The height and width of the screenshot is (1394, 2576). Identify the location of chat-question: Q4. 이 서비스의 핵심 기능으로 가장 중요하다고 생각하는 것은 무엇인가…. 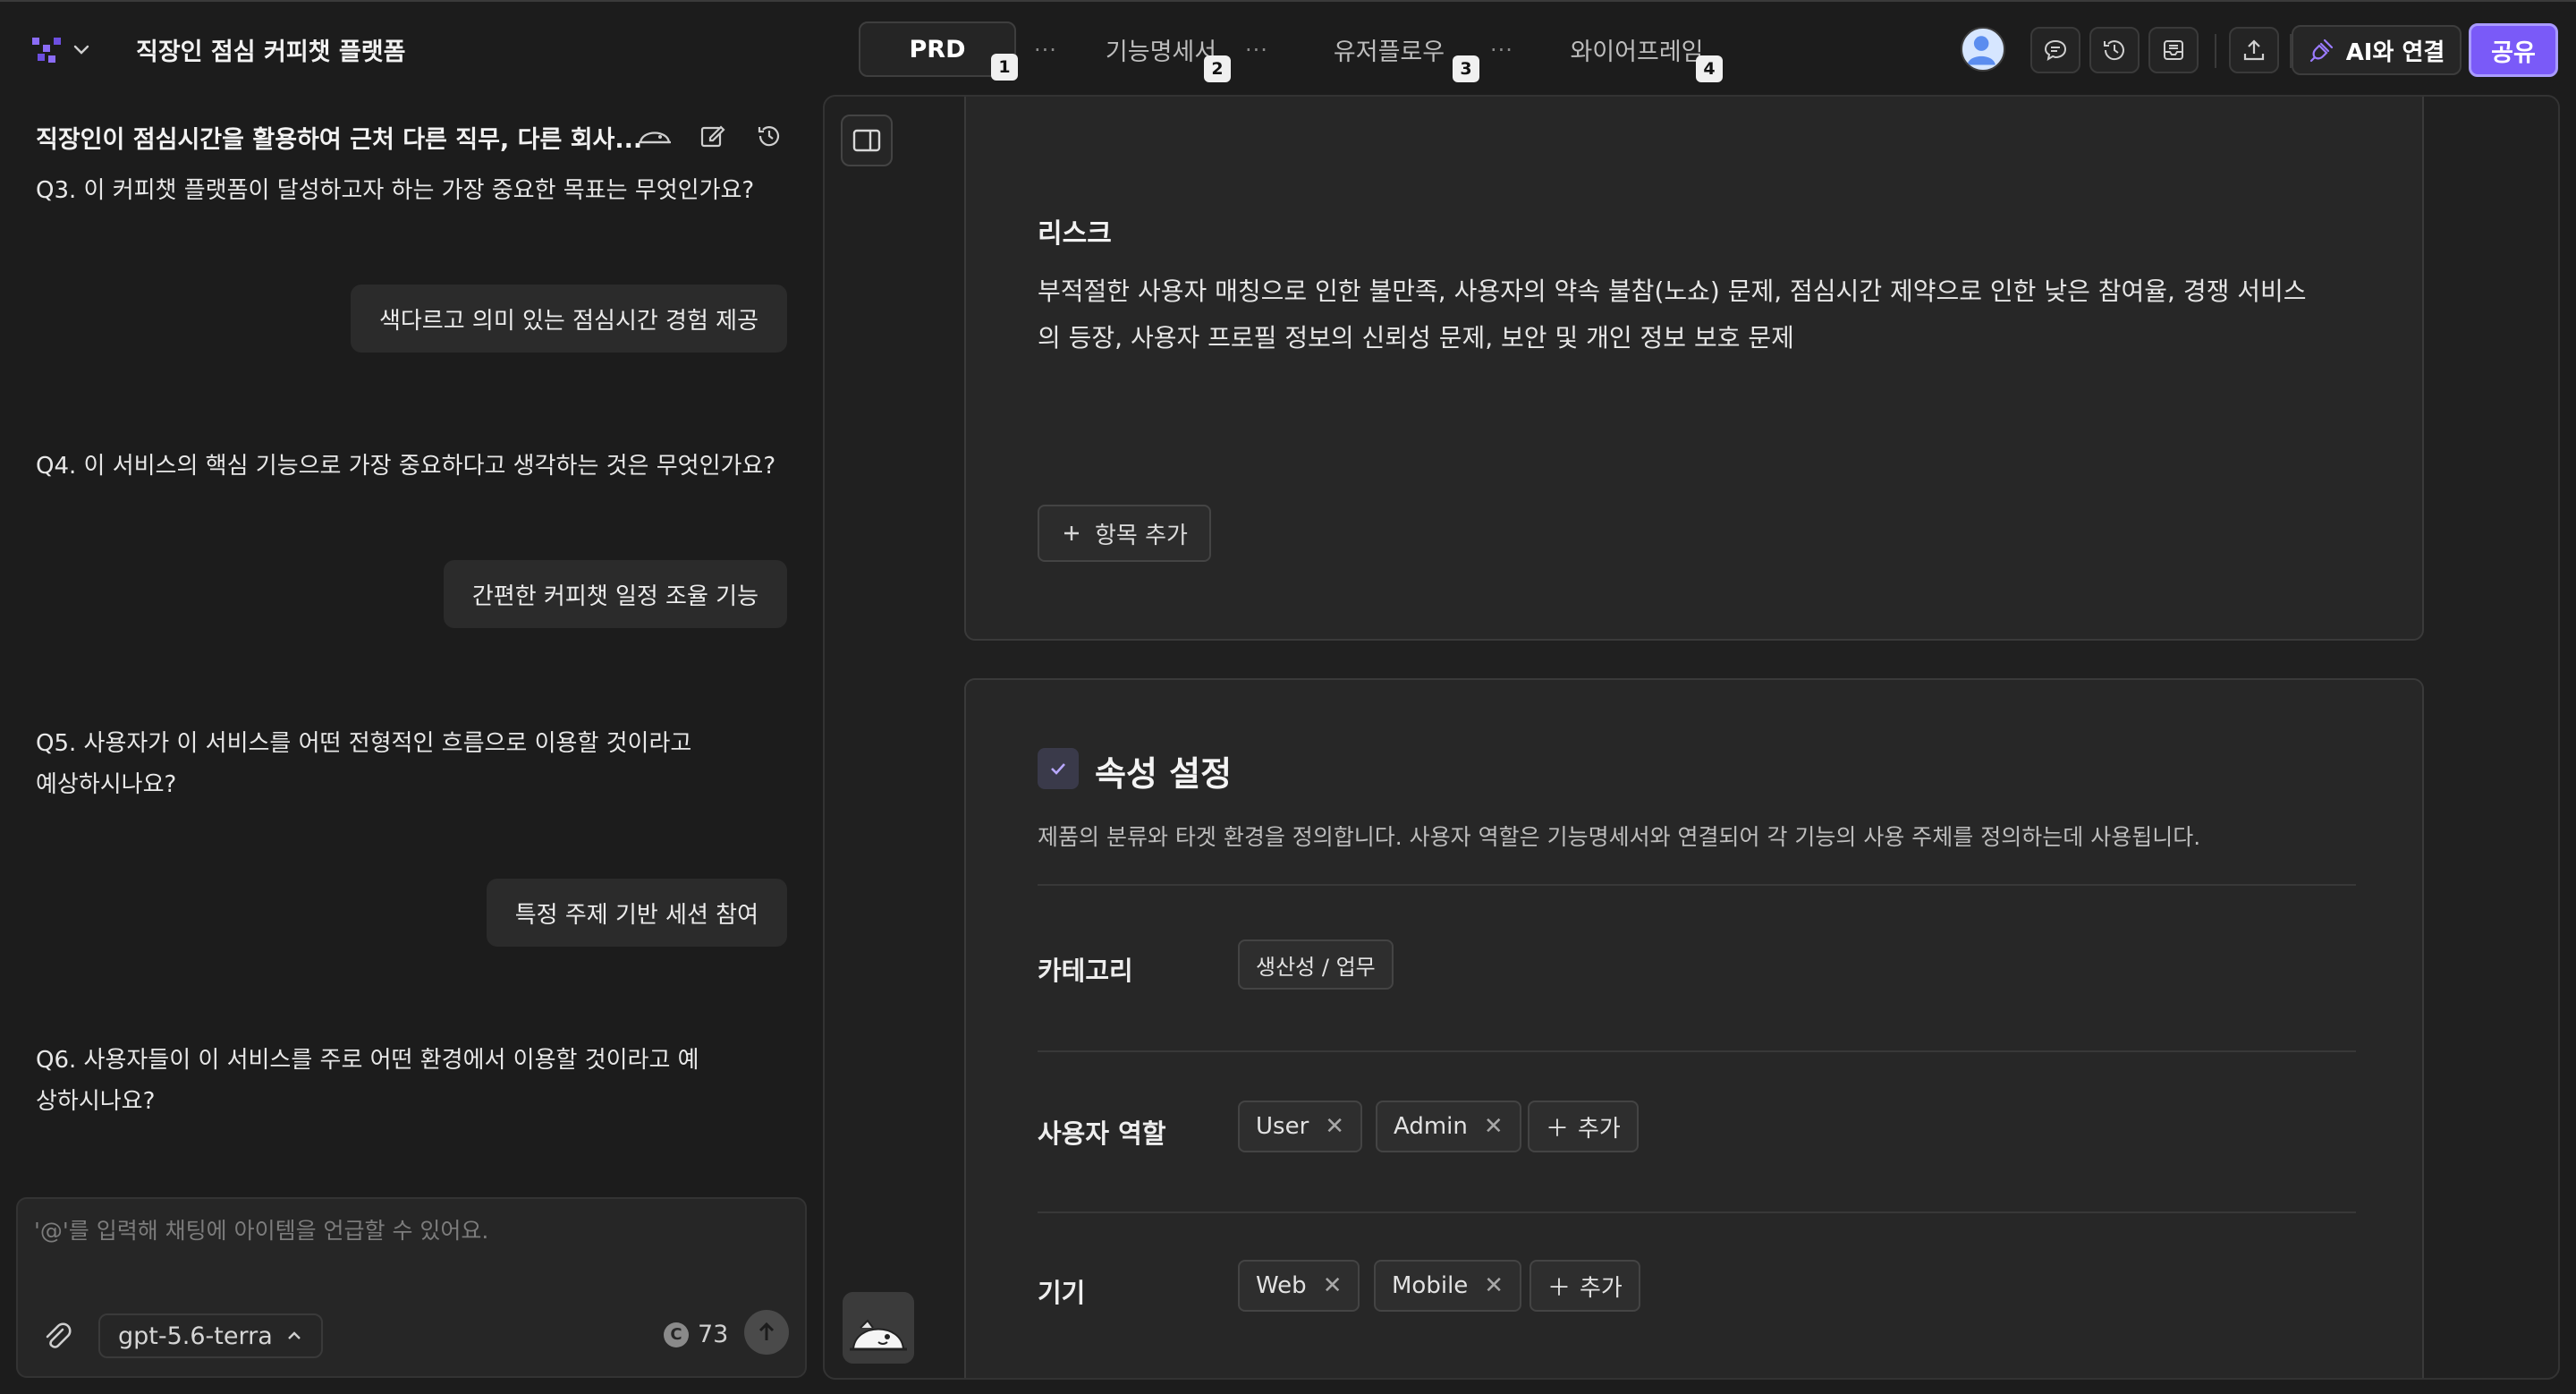
(406, 466).